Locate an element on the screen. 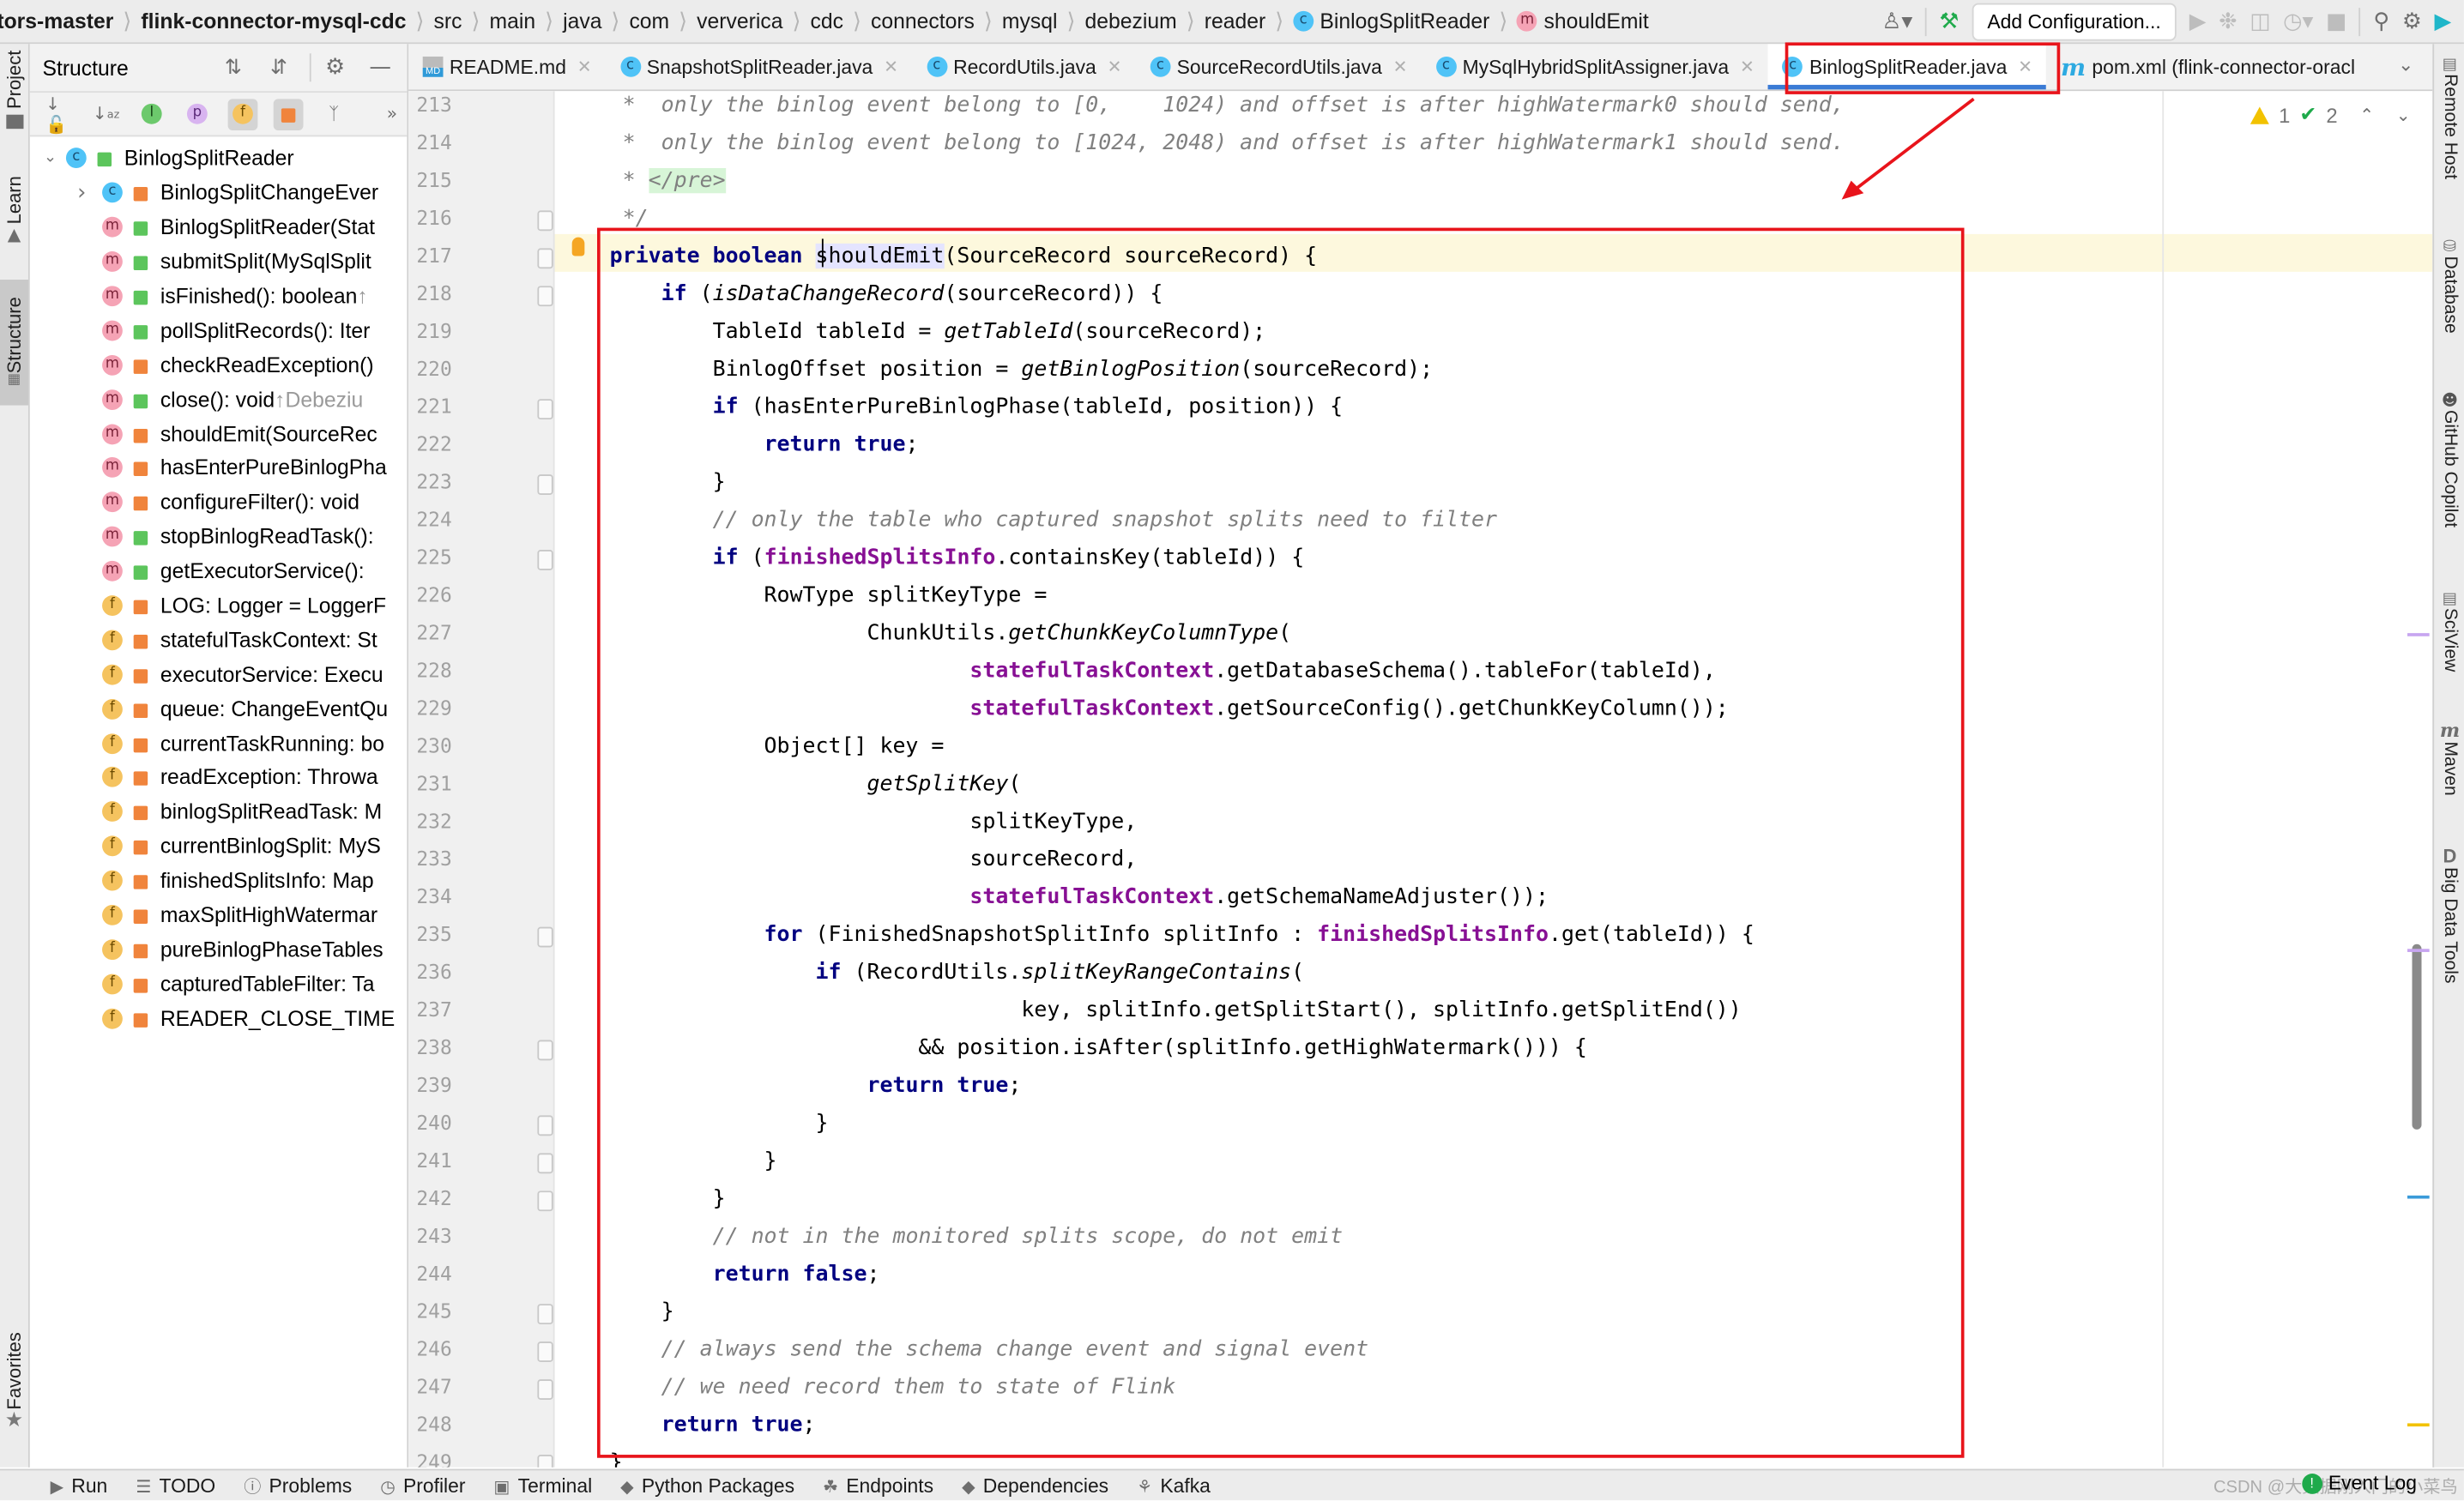  tree-item: f maxSplitHighWatermar is located at coordinates (219, 915).